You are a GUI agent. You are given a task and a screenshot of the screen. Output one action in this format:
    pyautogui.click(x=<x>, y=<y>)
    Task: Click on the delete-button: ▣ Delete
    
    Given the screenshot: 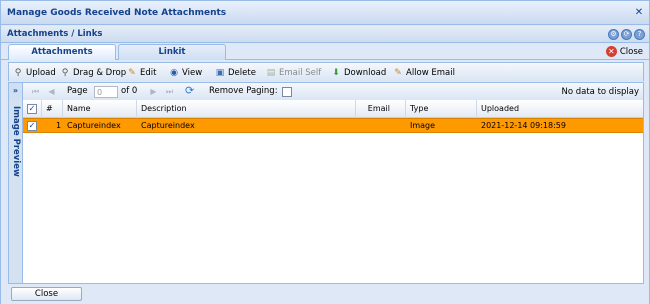 What is the action you would take?
    pyautogui.click(x=235, y=72)
    